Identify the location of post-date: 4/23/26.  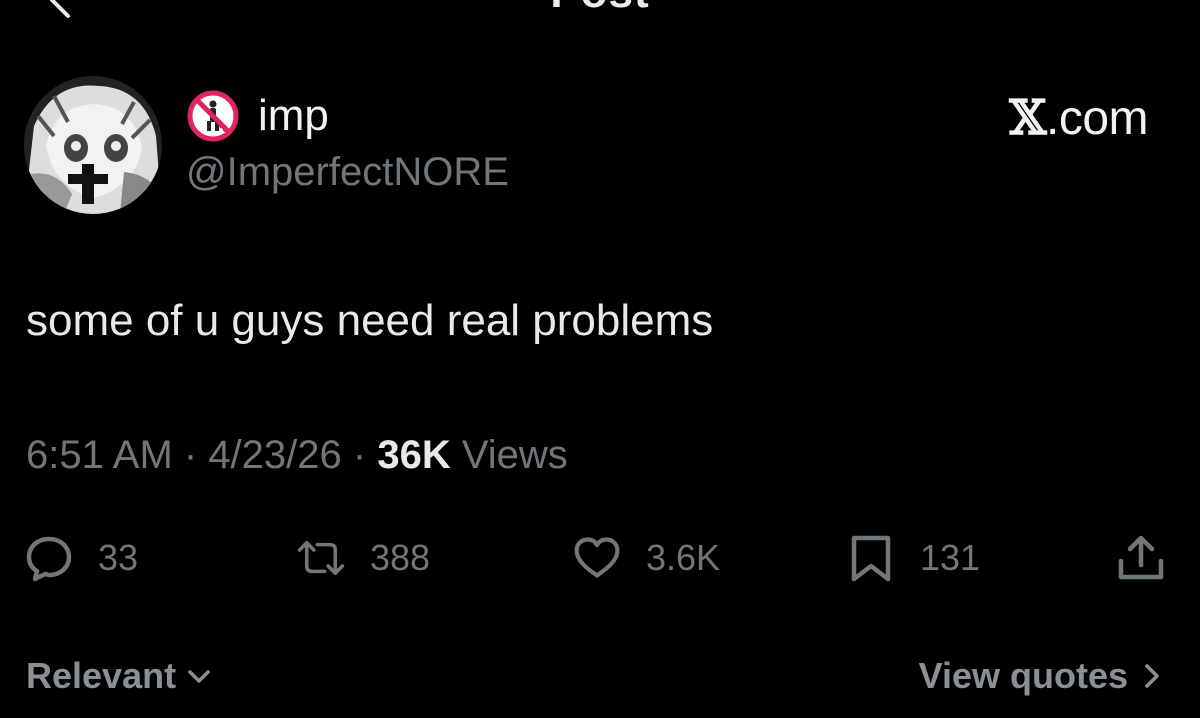
(275, 455).